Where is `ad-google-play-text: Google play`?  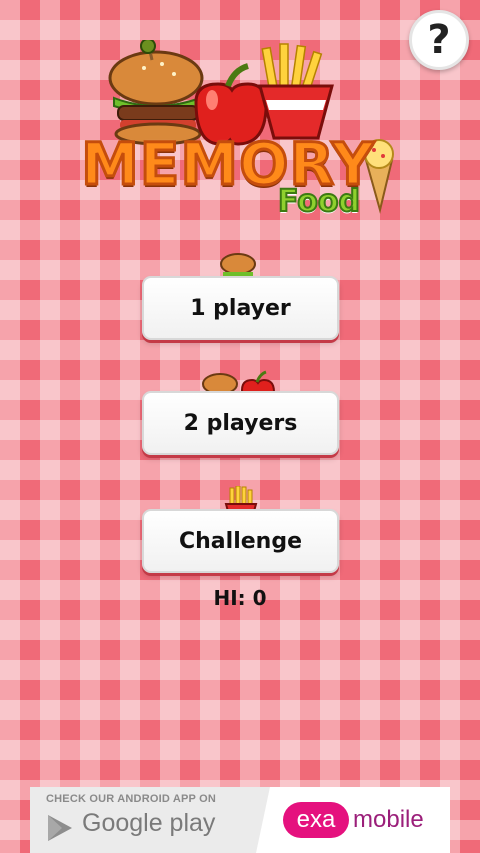 ad-google-play-text: Google play is located at coordinates (149, 823).